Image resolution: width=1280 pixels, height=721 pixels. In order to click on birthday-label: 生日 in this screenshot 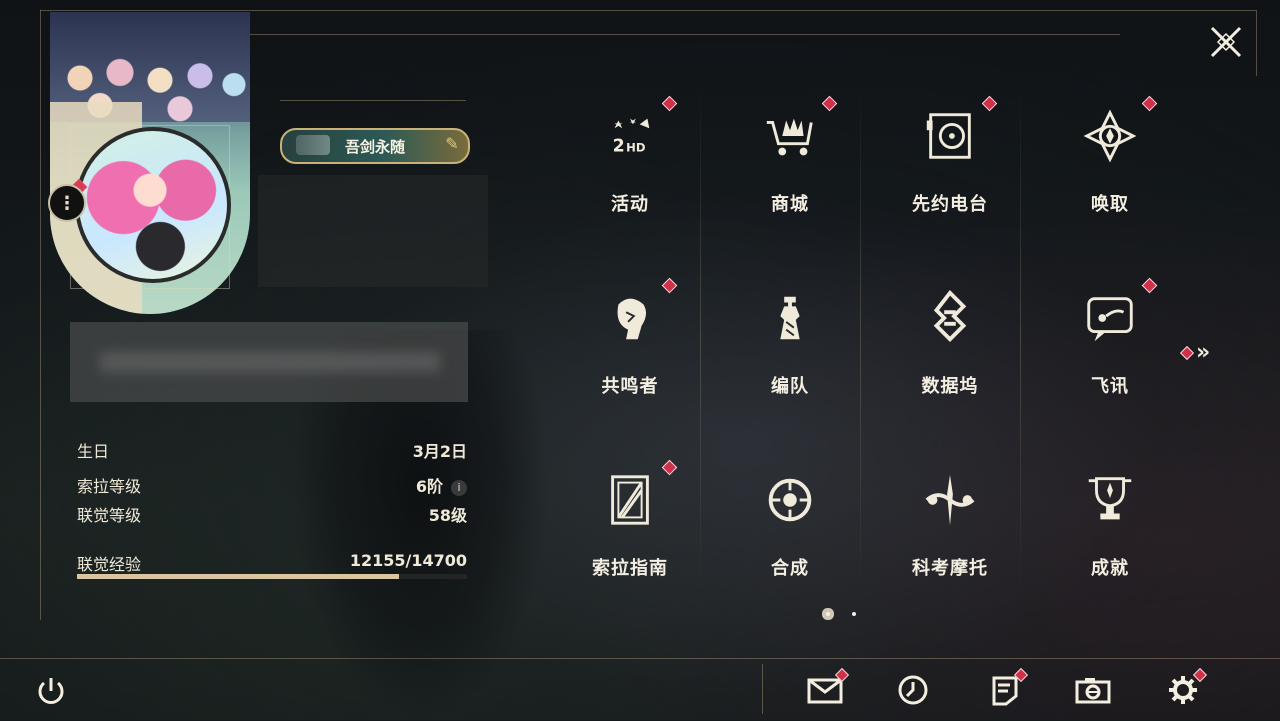, I will do `click(93, 451)`.